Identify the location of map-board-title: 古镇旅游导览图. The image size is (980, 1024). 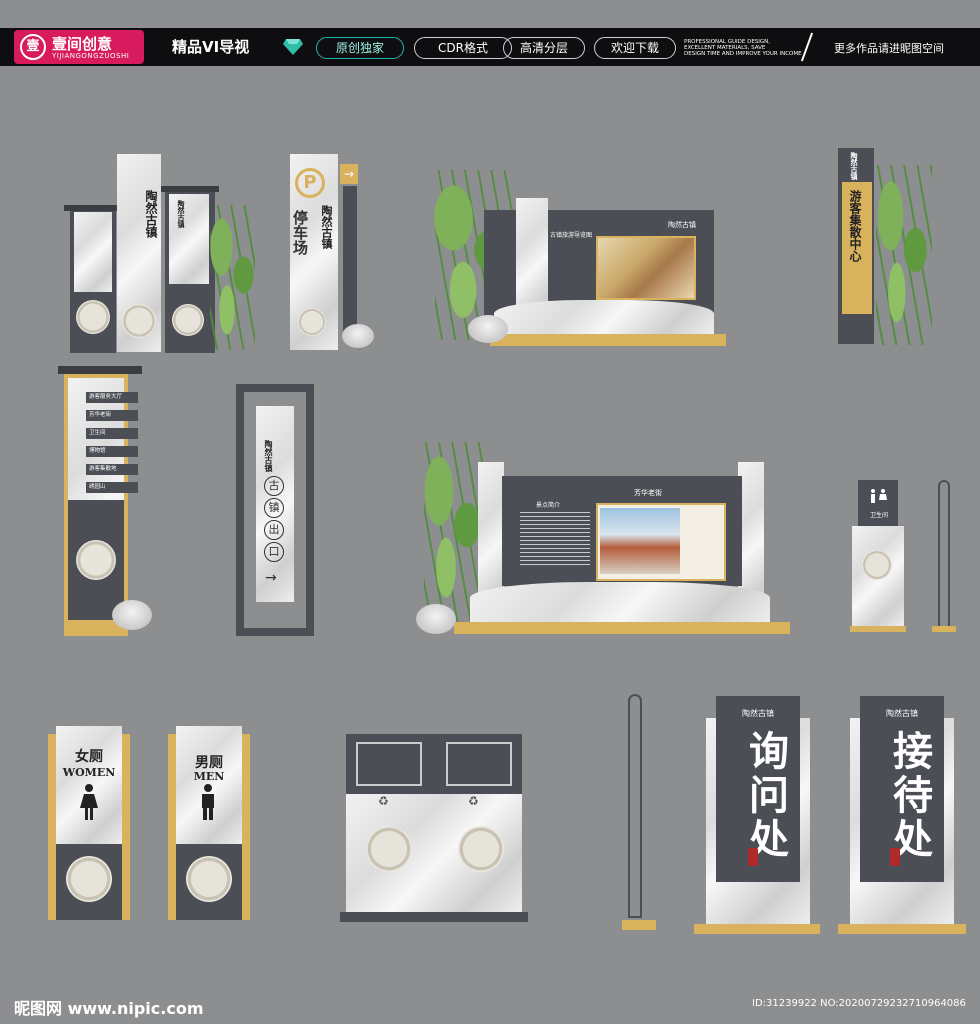
(571, 235).